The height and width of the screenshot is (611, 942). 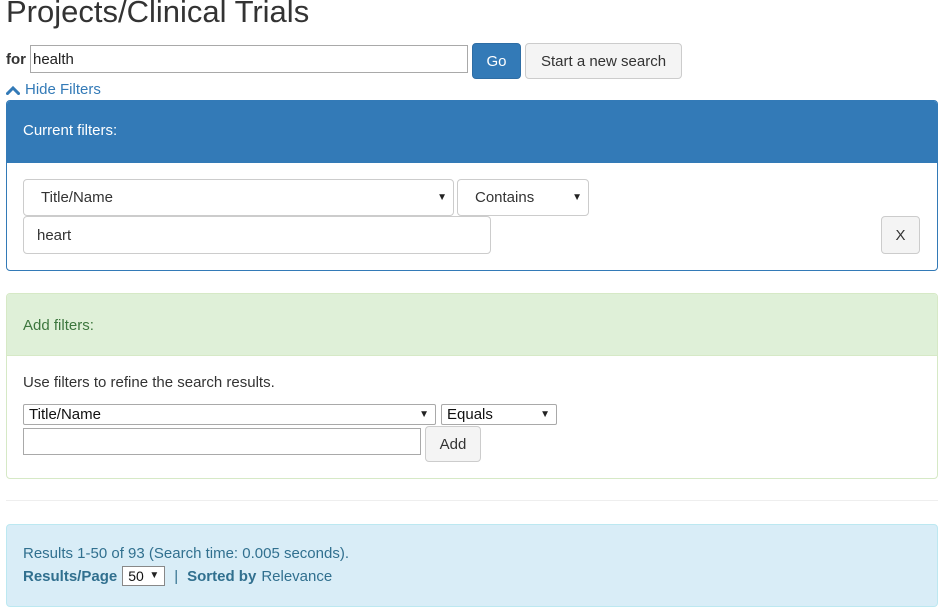 What do you see at coordinates (257, 235) in the screenshot?
I see `current-filter-value-input: heart` at bounding box center [257, 235].